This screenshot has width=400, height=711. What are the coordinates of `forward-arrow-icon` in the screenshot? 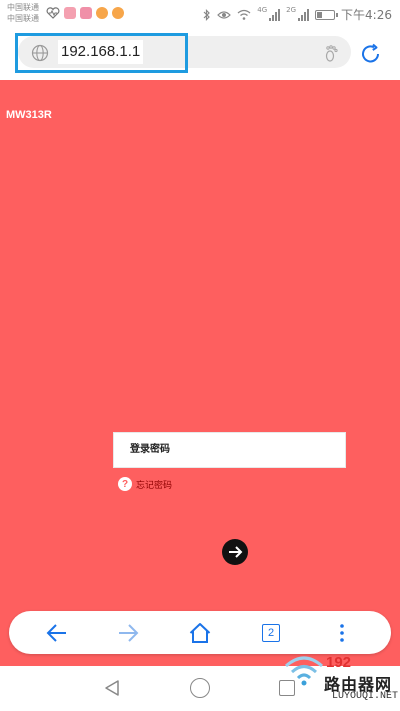 It's located at (129, 633).